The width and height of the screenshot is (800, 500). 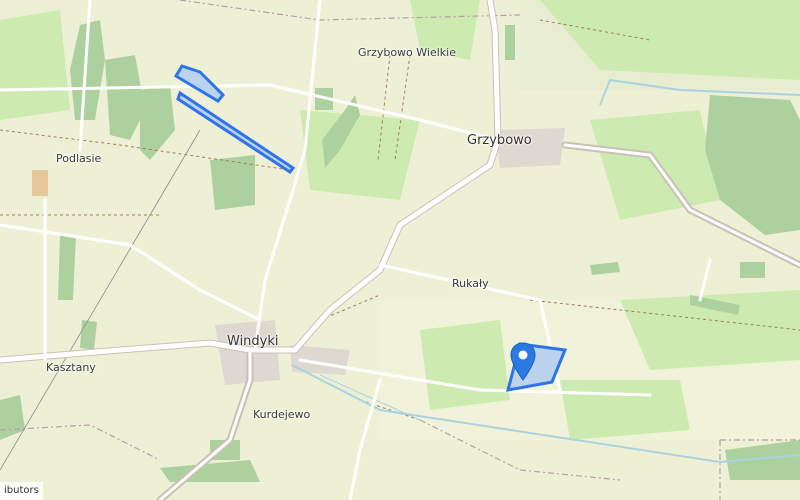 I want to click on map-attribution: ibutors, so click(x=21, y=491).